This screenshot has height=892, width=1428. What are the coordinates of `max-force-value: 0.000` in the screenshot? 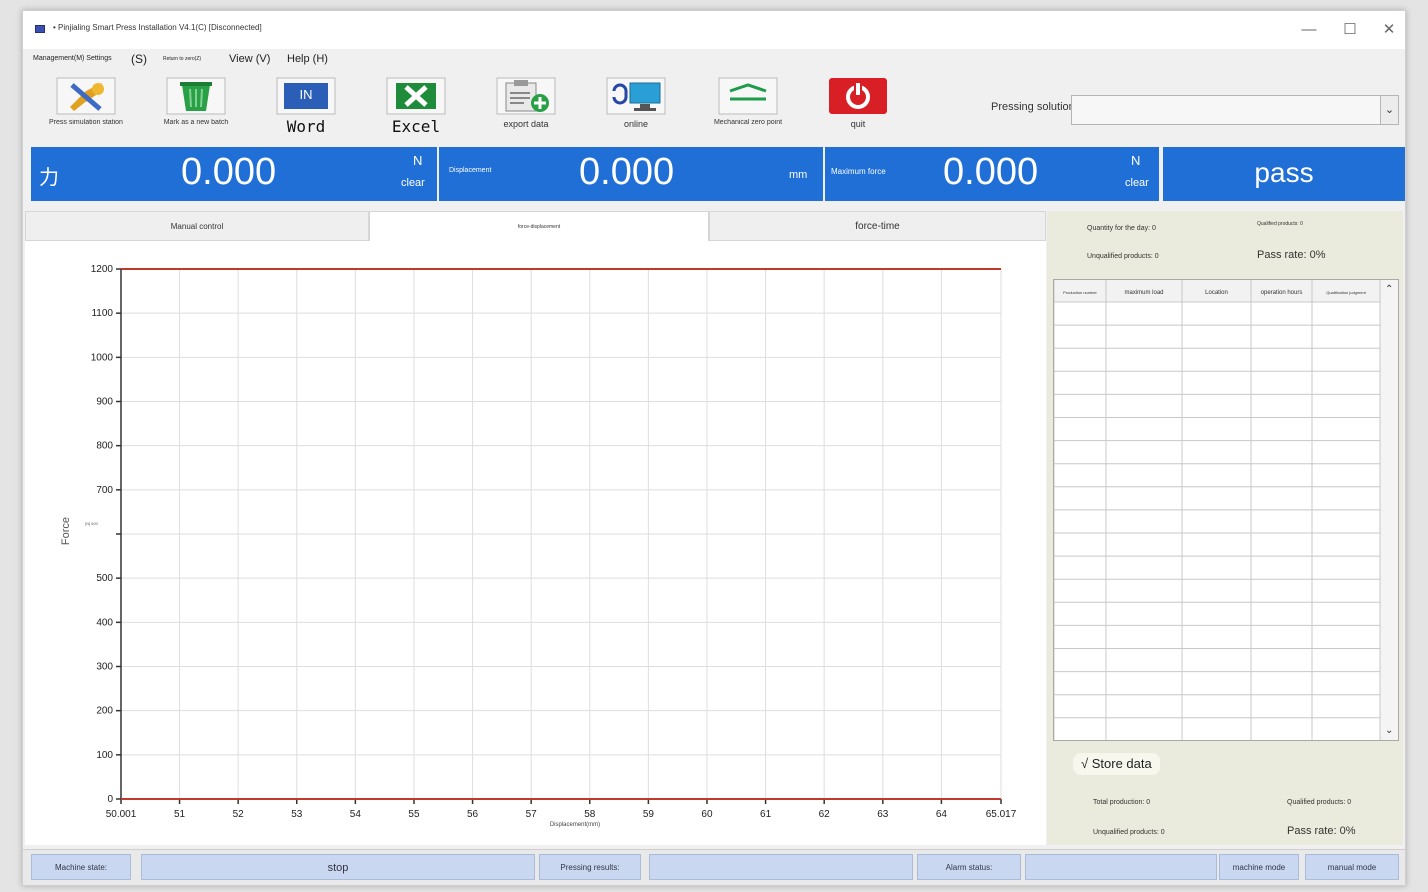 It's located at (991, 172).